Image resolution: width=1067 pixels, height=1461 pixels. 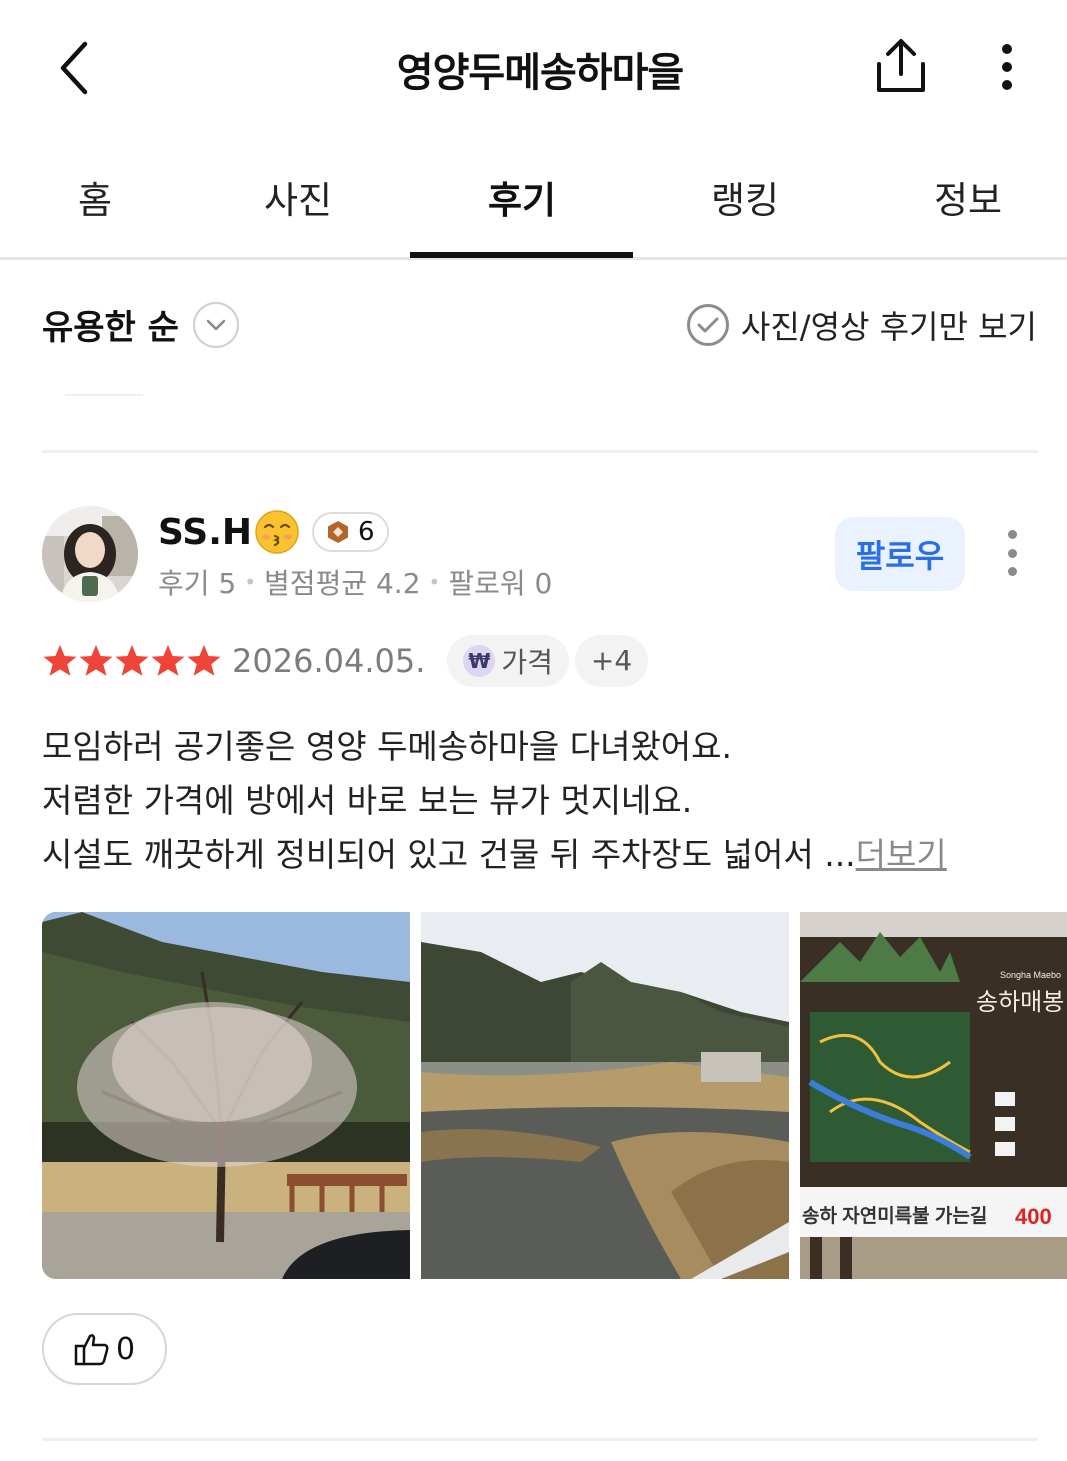 What do you see at coordinates (611, 660) in the screenshot?
I see `tag-chip-more: +4` at bounding box center [611, 660].